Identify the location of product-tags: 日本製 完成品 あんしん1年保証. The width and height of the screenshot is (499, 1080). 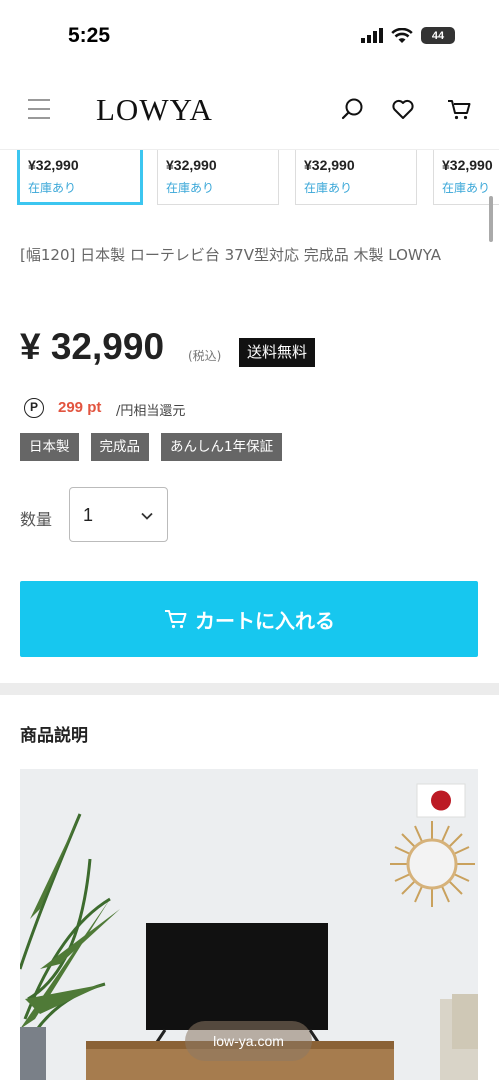
(151, 447).